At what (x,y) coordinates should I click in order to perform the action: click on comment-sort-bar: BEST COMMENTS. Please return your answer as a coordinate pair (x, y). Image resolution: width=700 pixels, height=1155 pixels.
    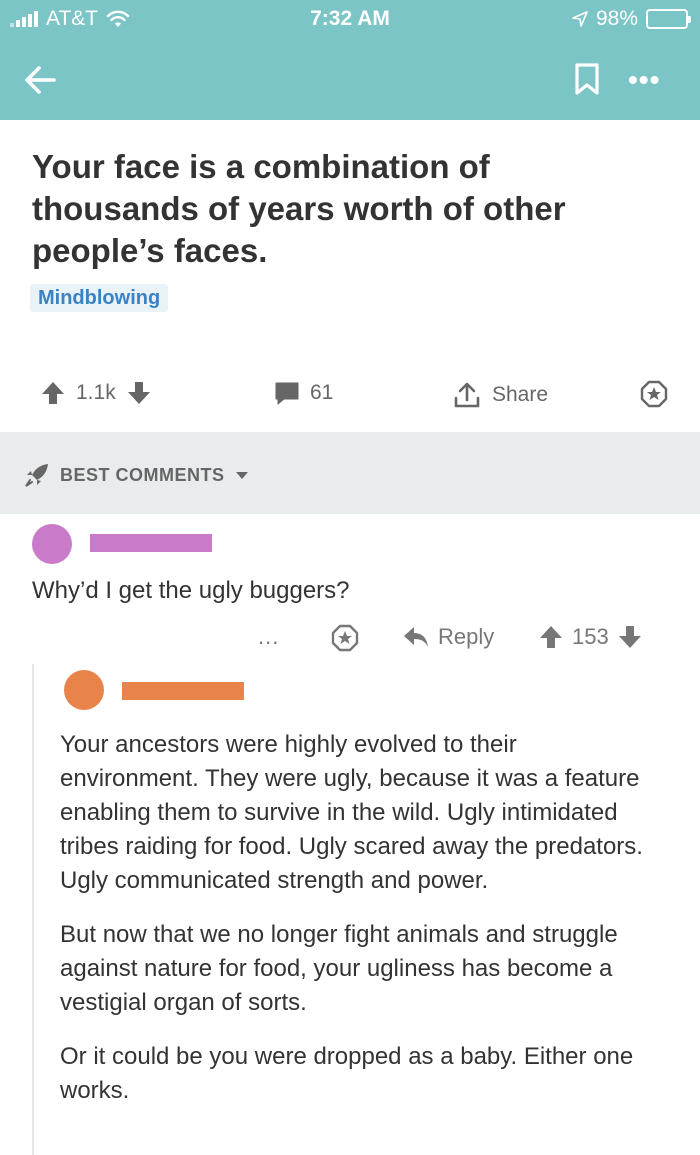
    Looking at the image, I should click on (350, 473).